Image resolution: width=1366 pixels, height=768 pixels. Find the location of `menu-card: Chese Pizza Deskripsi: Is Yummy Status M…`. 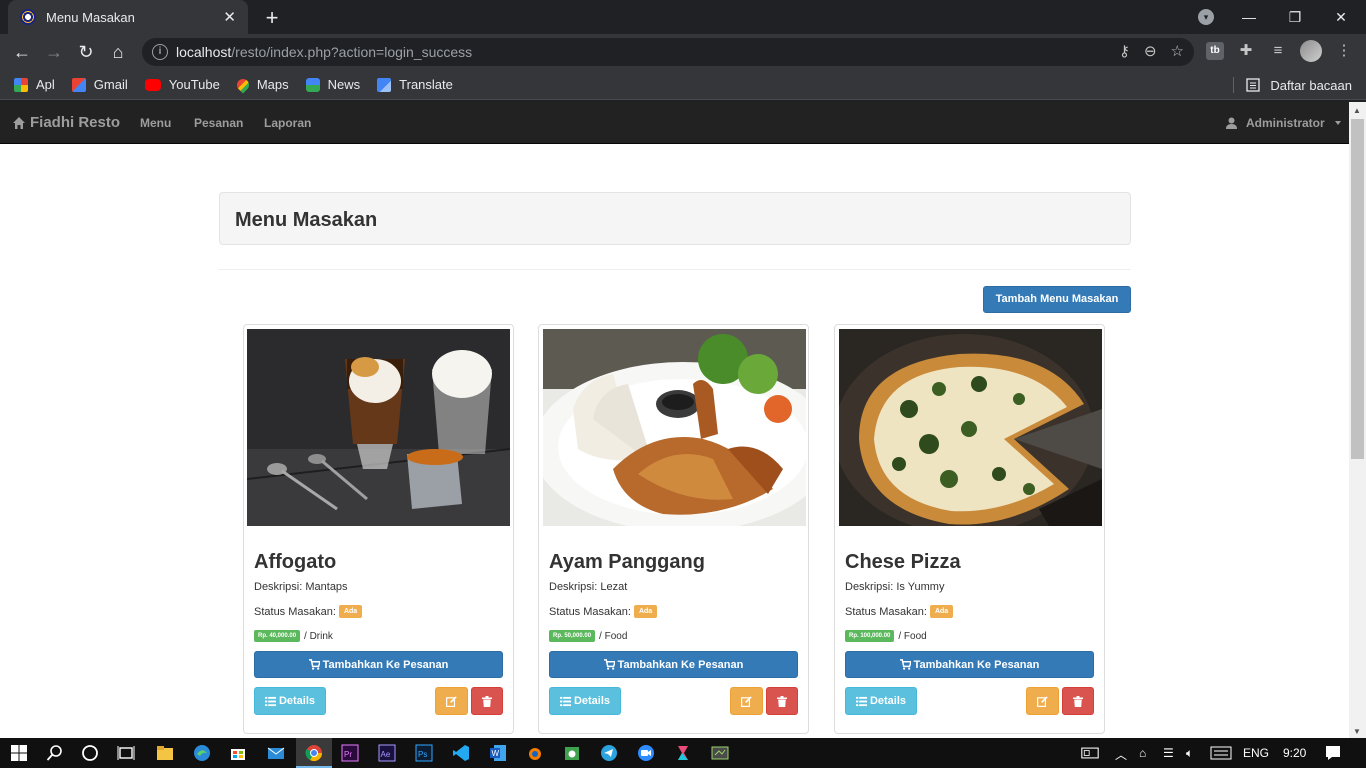

menu-card: Chese Pizza Deskripsi: Is Yummy Status M… is located at coordinates (969, 529).